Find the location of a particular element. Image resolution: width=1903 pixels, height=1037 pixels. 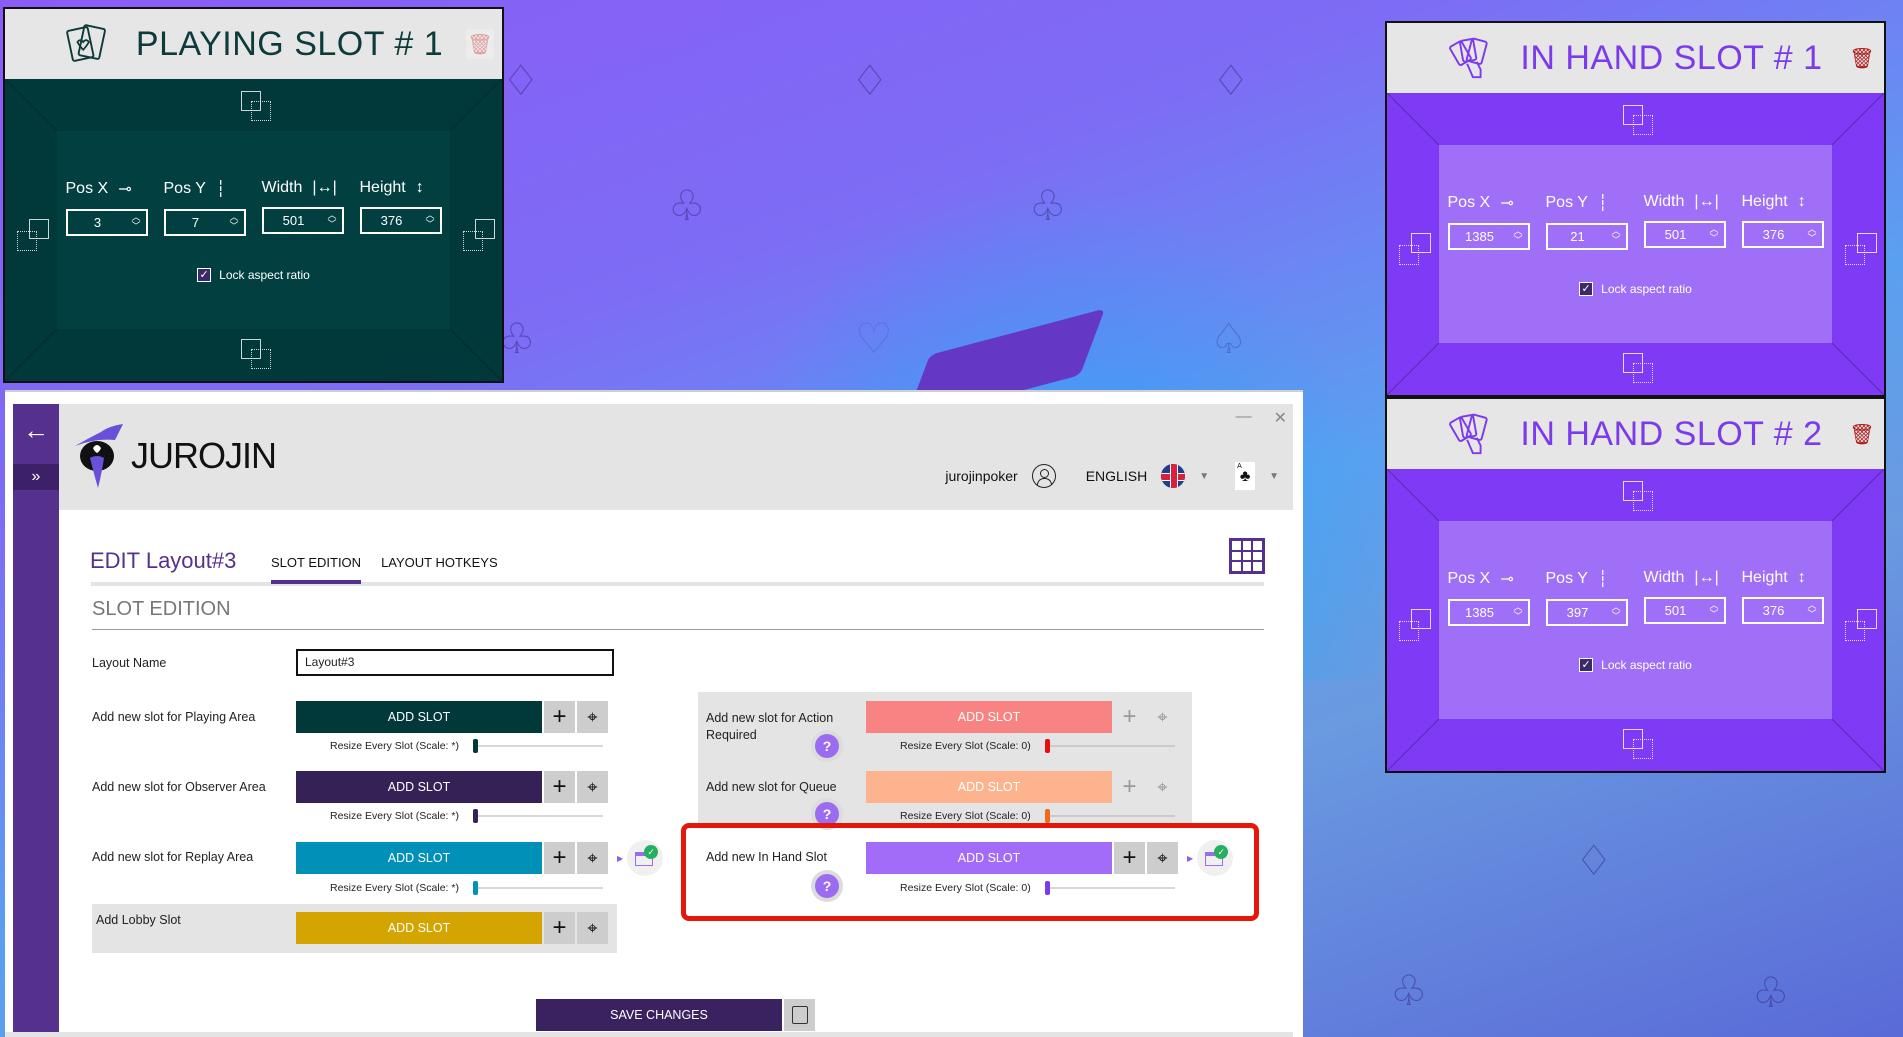

minimize-button: — is located at coordinates (1244, 418).